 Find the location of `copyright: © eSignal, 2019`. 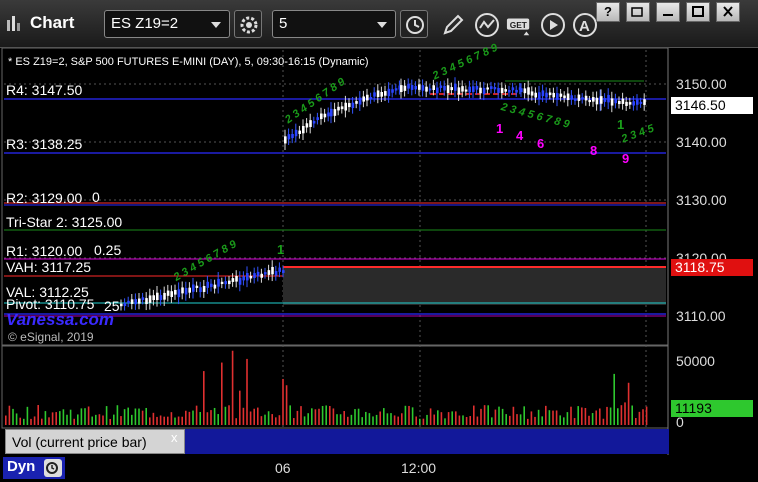

copyright: © eSignal, 2019 is located at coordinates (51, 337).